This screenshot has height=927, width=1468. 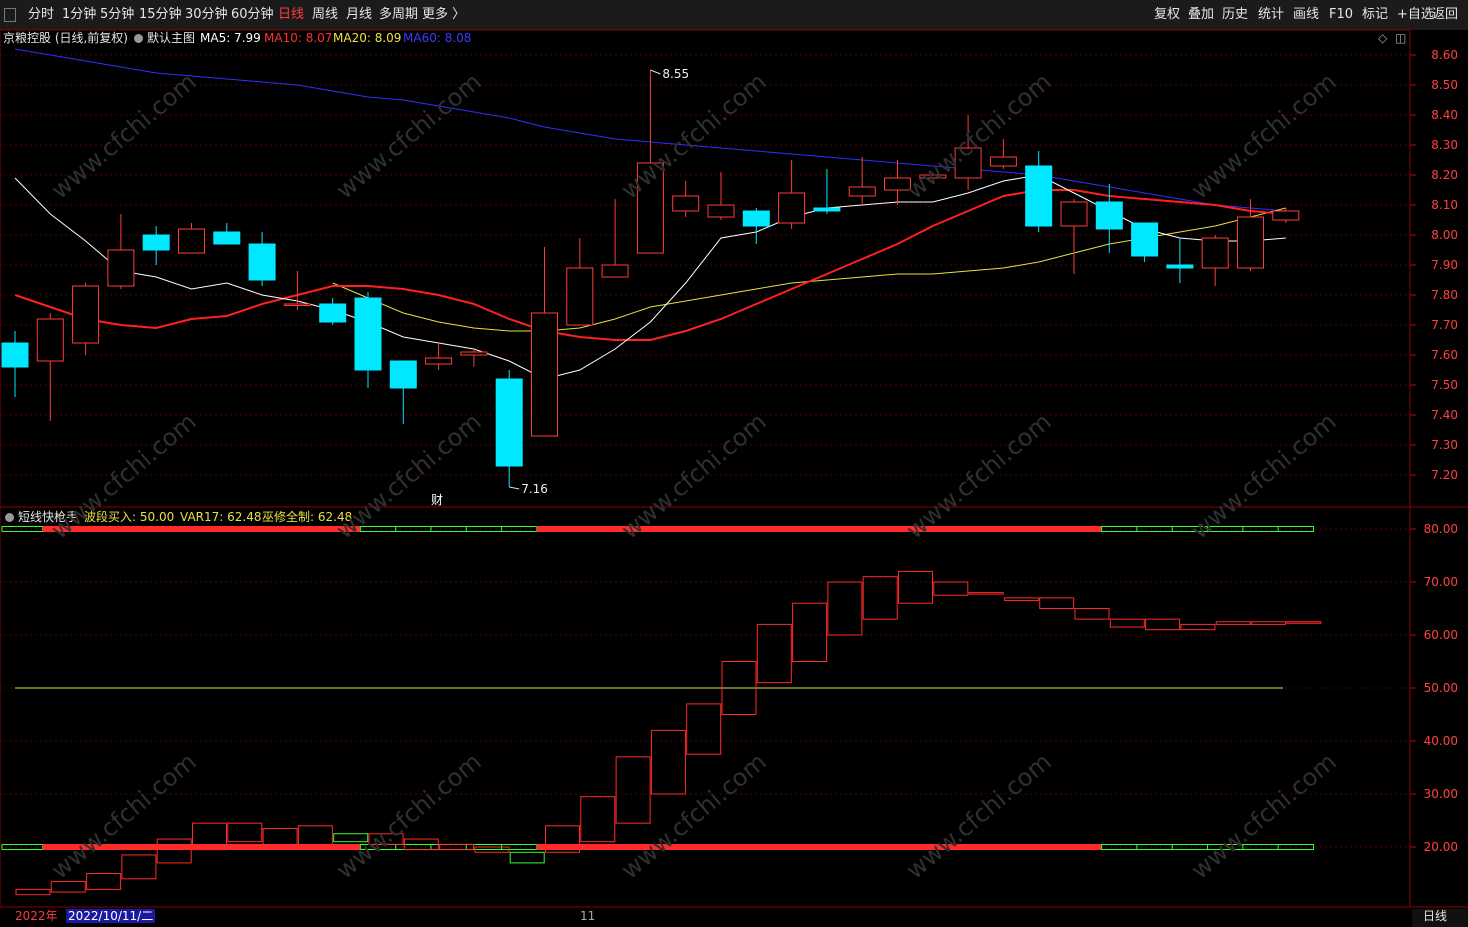 What do you see at coordinates (1444, 175) in the screenshot?
I see `price-tick-label: 8.20` at bounding box center [1444, 175].